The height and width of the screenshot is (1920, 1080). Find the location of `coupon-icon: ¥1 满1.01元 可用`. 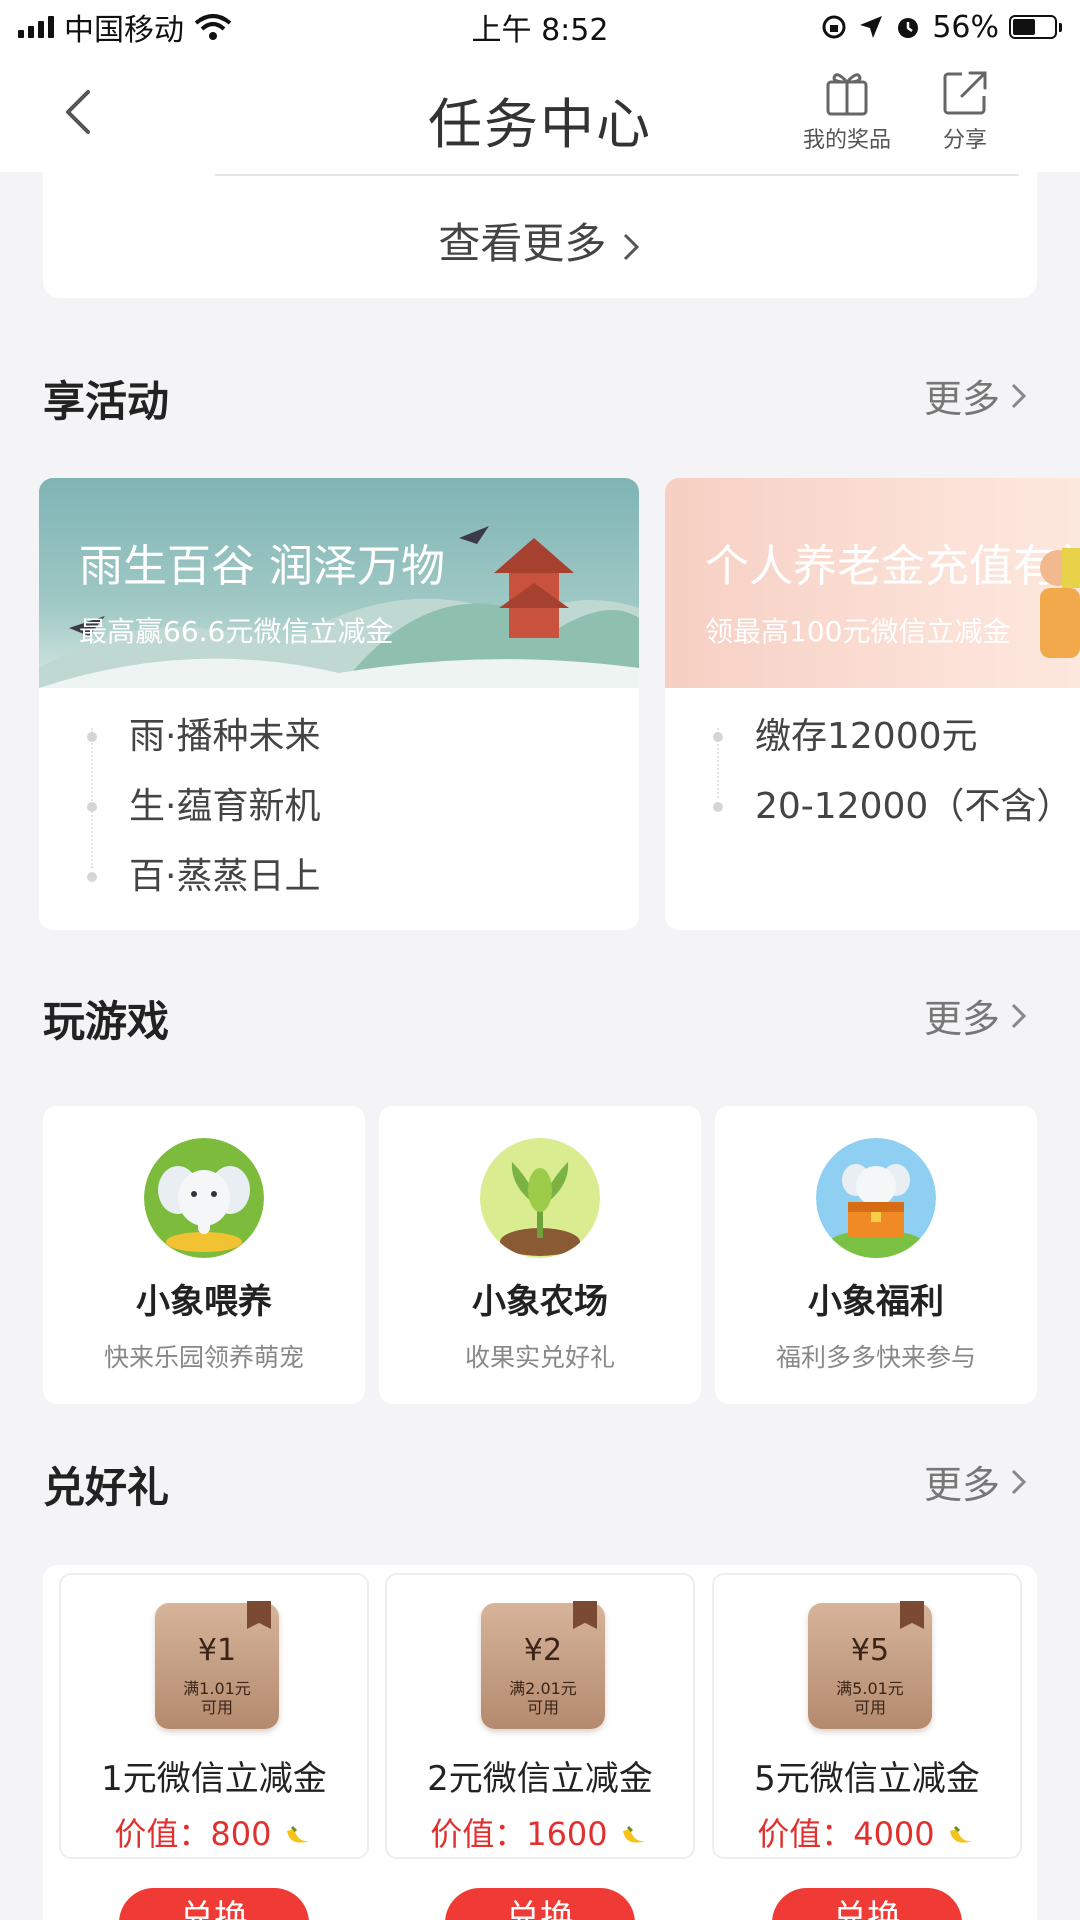

coupon-icon: ¥1 满1.01元 可用 is located at coordinates (217, 1665).